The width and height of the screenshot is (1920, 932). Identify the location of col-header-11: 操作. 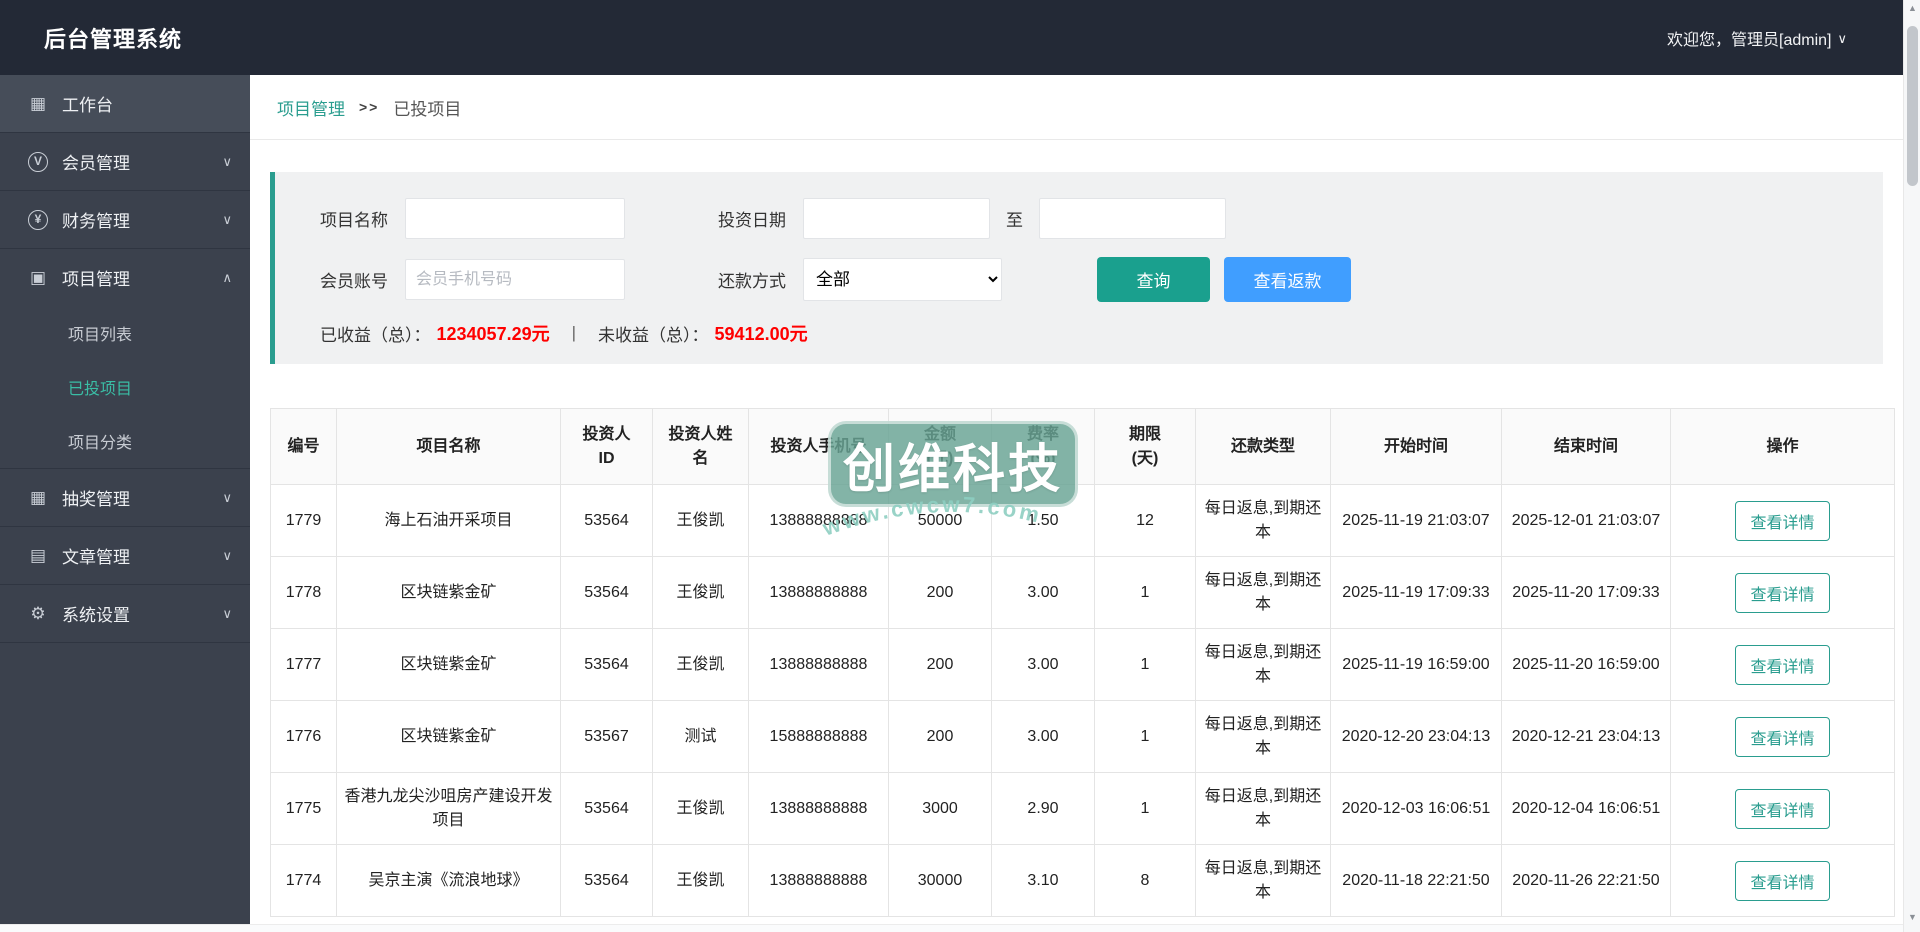
(1782, 446).